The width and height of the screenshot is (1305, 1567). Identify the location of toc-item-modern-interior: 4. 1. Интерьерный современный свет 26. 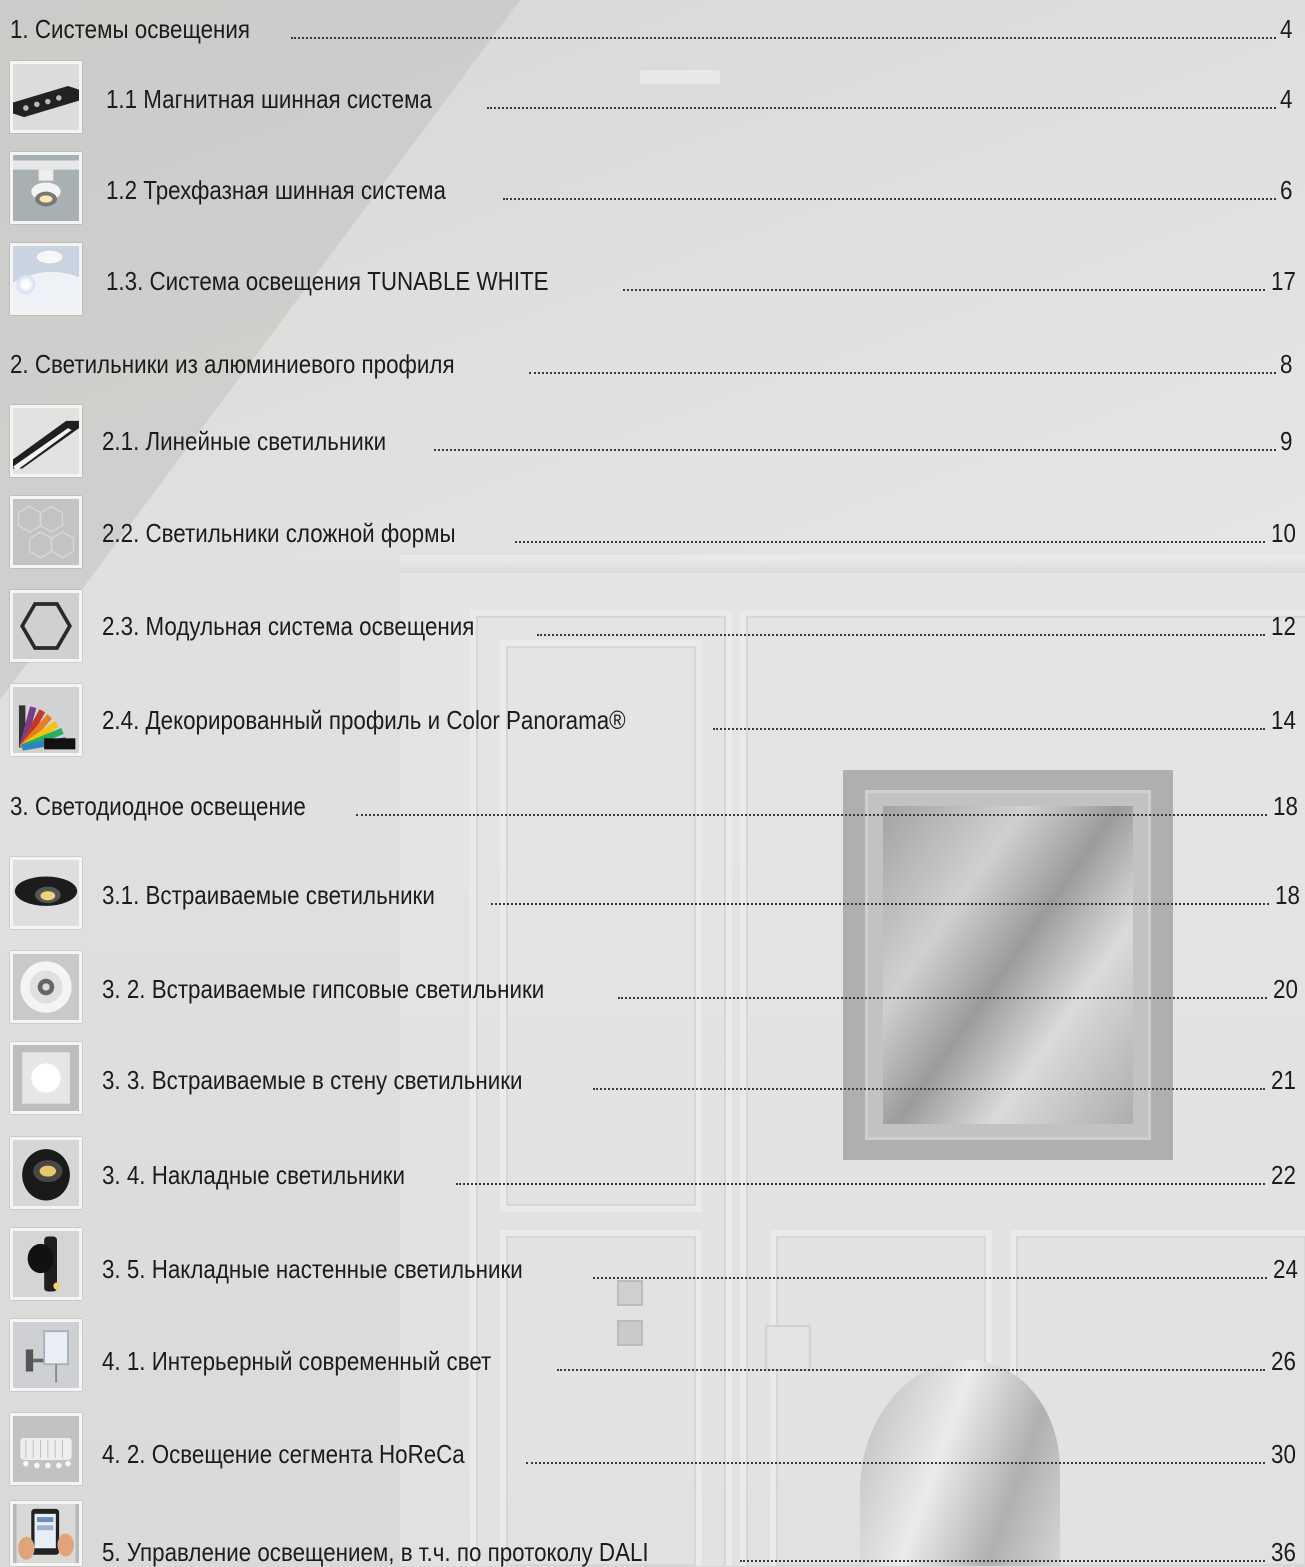
(699, 1358).